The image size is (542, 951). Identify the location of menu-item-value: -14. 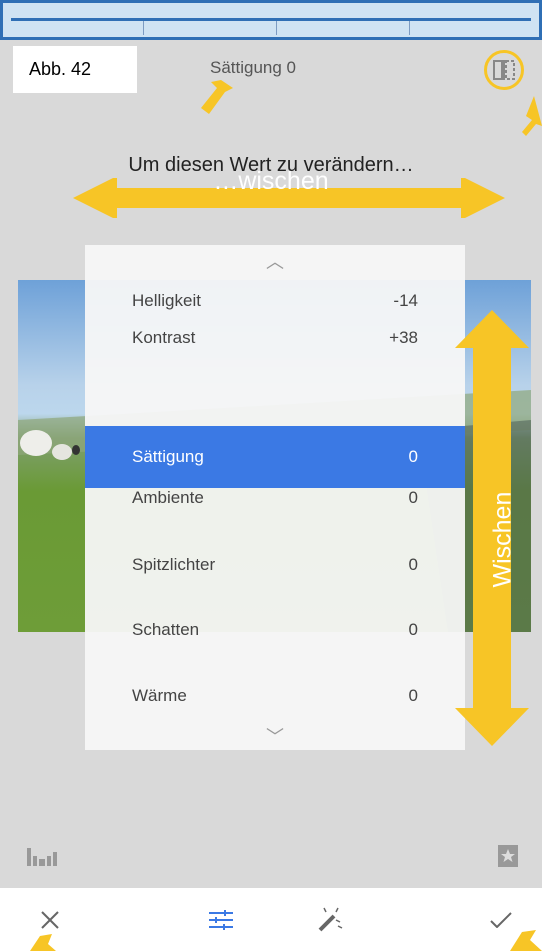
(405, 300).